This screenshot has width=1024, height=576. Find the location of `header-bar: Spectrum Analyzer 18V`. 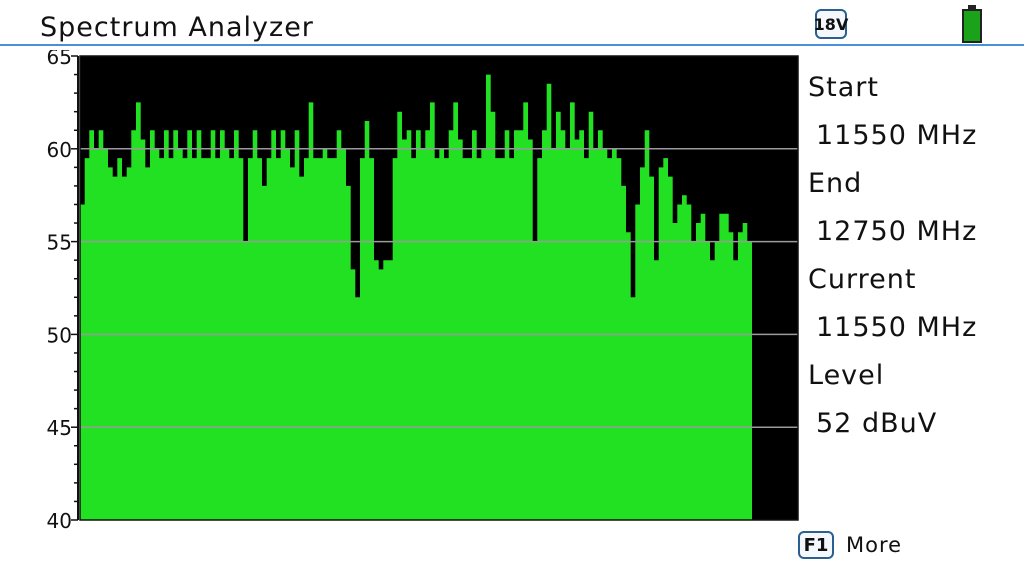

header-bar: Spectrum Analyzer 18V is located at coordinates (512, 23).